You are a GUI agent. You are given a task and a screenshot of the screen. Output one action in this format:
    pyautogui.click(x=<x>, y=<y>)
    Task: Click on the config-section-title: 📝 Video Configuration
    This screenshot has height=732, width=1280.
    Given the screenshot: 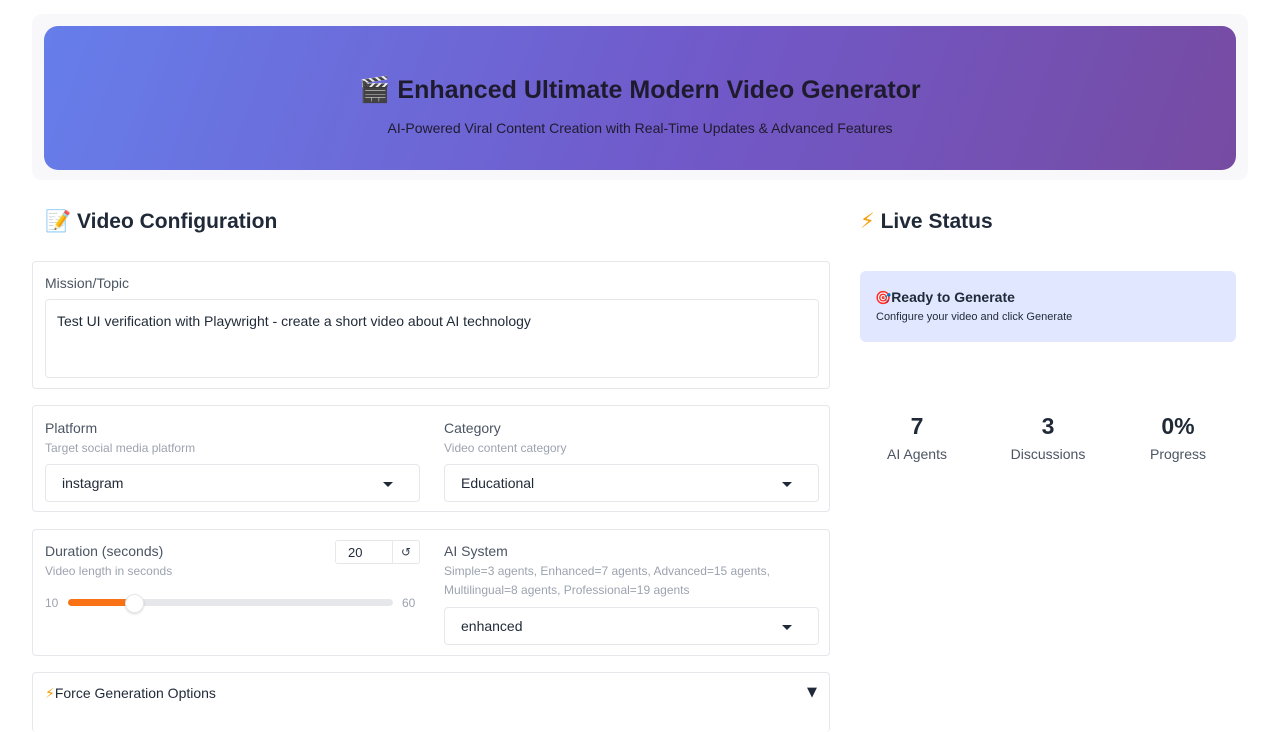 What is the action you would take?
    pyautogui.click(x=161, y=221)
    